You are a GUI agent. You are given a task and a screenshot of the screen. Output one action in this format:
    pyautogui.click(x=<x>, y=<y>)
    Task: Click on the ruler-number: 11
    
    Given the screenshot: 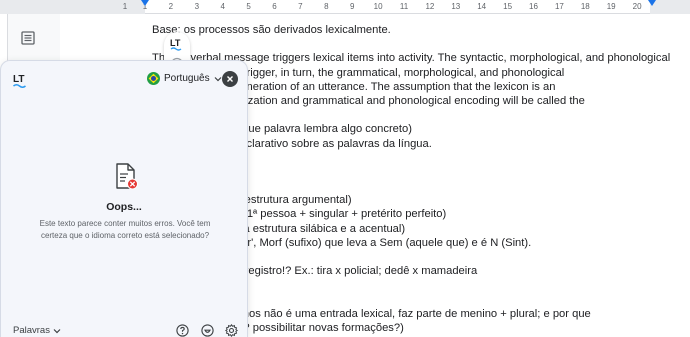 What is the action you would take?
    pyautogui.click(x=404, y=6)
    